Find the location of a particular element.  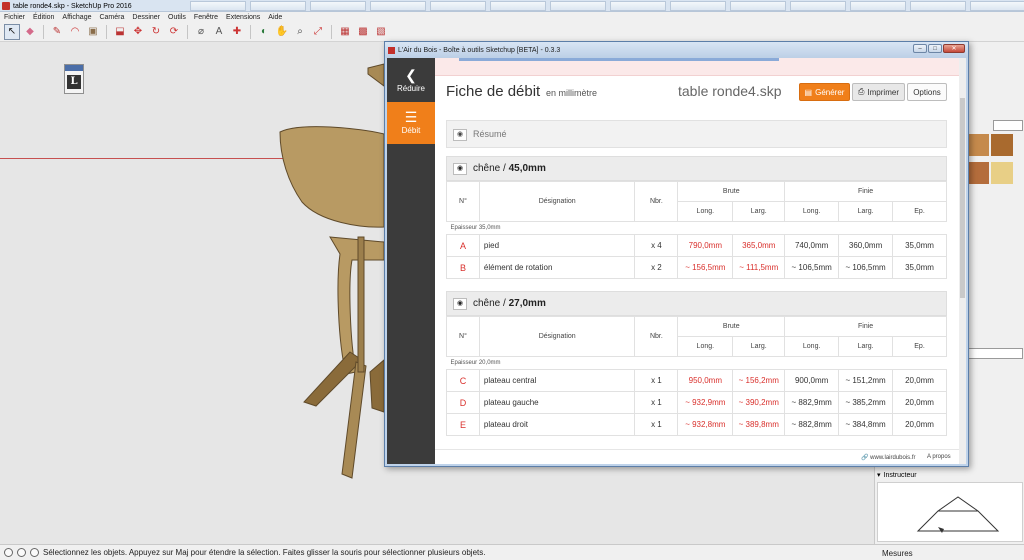

table-leg-front is located at coordinates (354, 420).